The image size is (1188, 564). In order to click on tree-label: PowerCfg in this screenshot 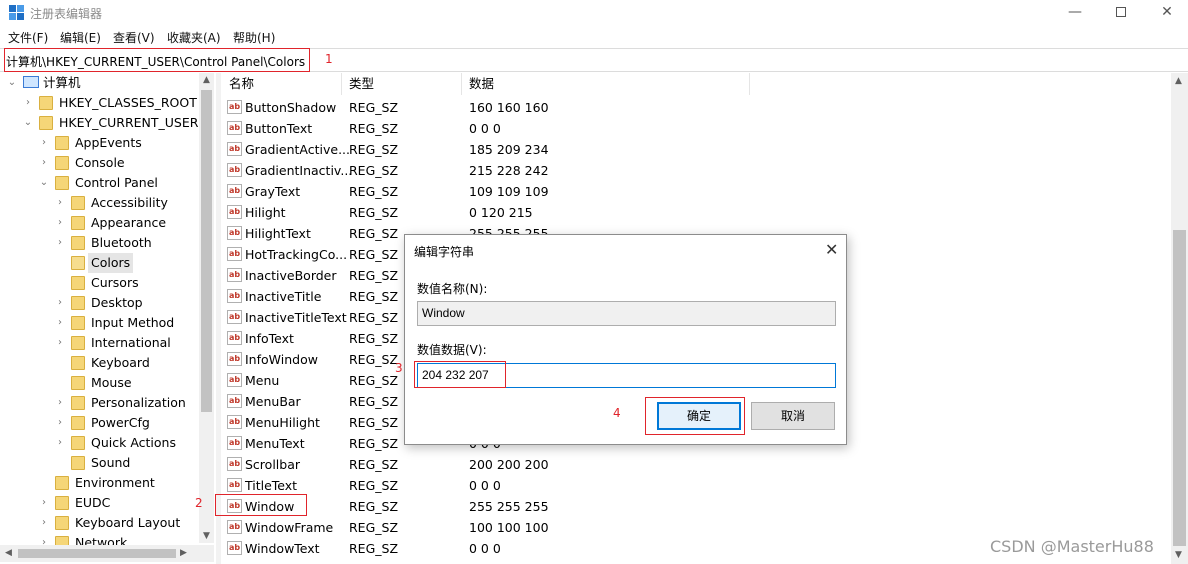, I will do `click(120, 422)`.